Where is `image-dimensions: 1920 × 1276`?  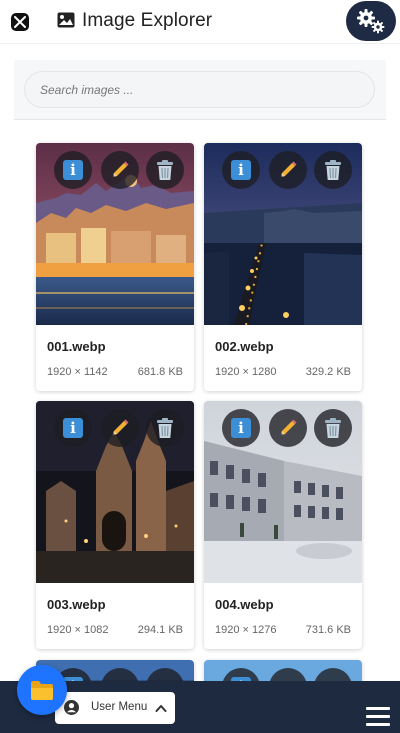
image-dimensions: 1920 × 1276 is located at coordinates (246, 630).